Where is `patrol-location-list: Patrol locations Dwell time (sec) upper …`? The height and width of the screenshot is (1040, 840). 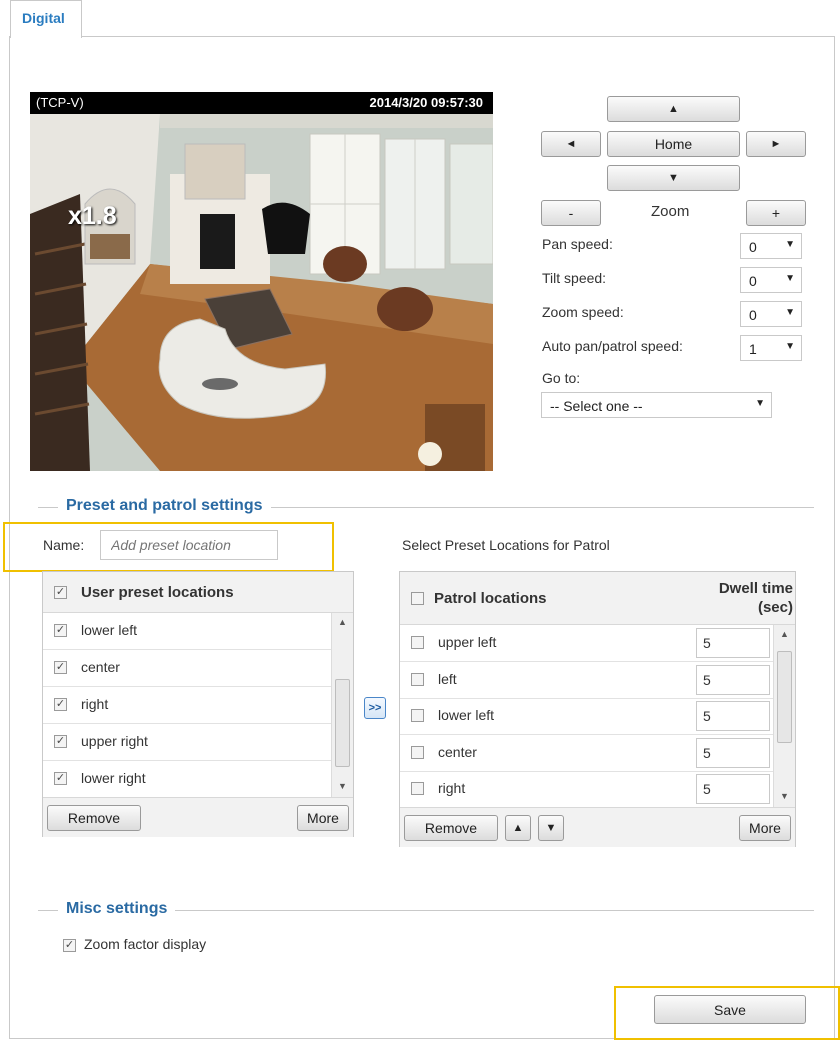
patrol-location-list: Patrol locations Dwell time (sec) upper … is located at coordinates (597, 709).